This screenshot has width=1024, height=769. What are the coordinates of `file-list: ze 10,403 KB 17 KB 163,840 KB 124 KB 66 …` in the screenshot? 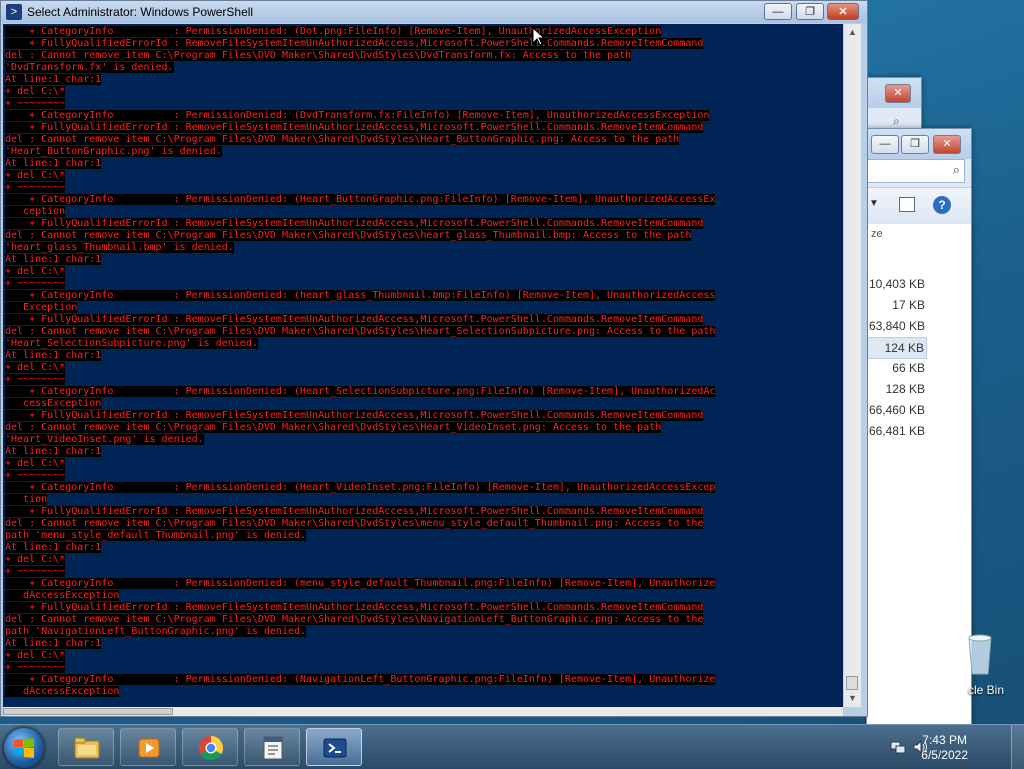 It's located at (916, 474).